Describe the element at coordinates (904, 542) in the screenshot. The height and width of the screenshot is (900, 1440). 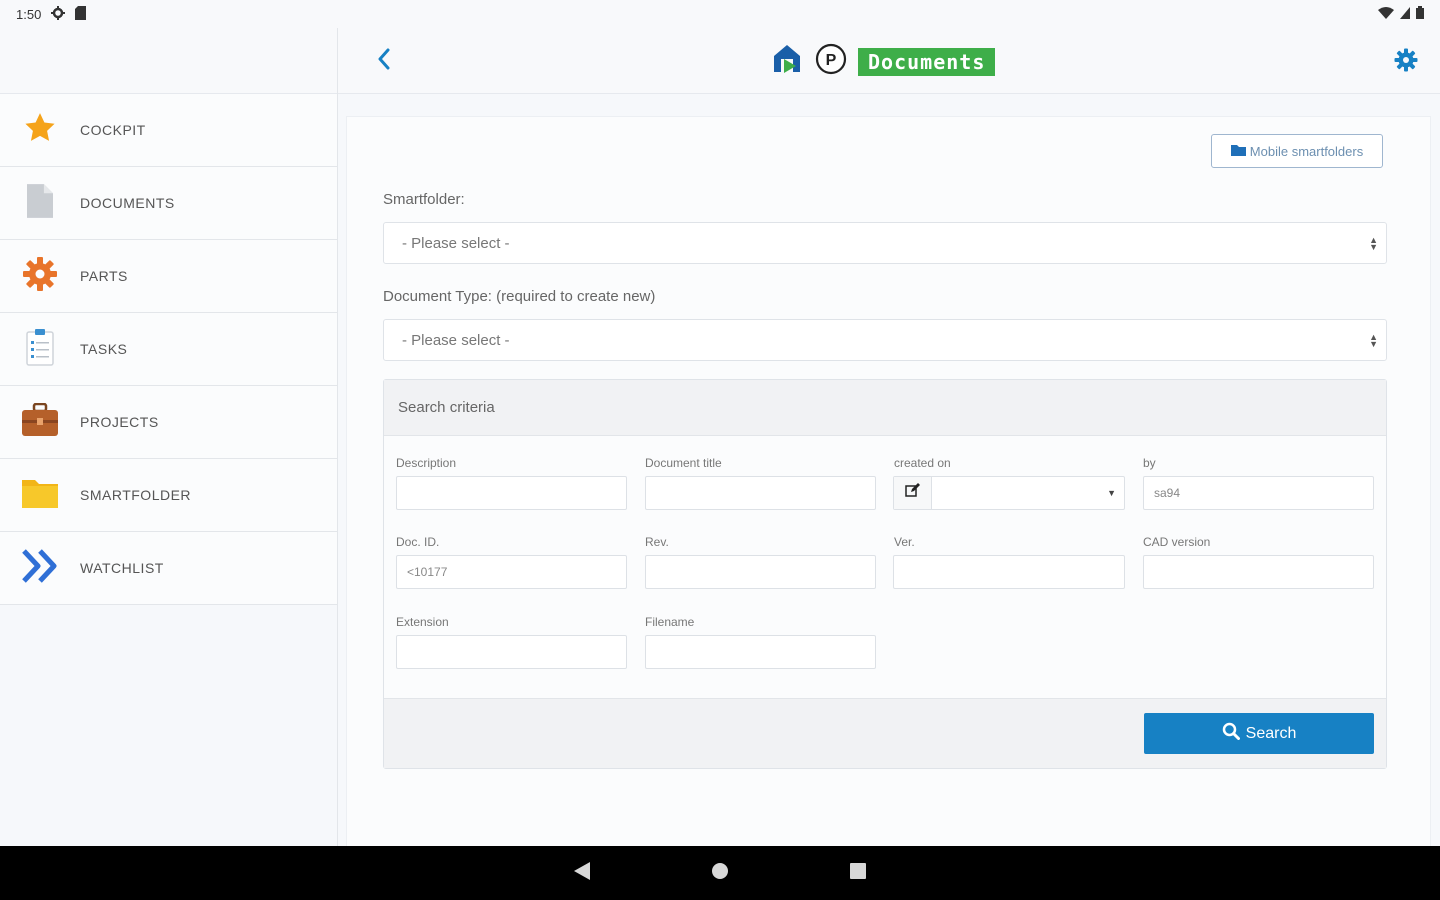
I see `ver-label: Ver.` at that location.